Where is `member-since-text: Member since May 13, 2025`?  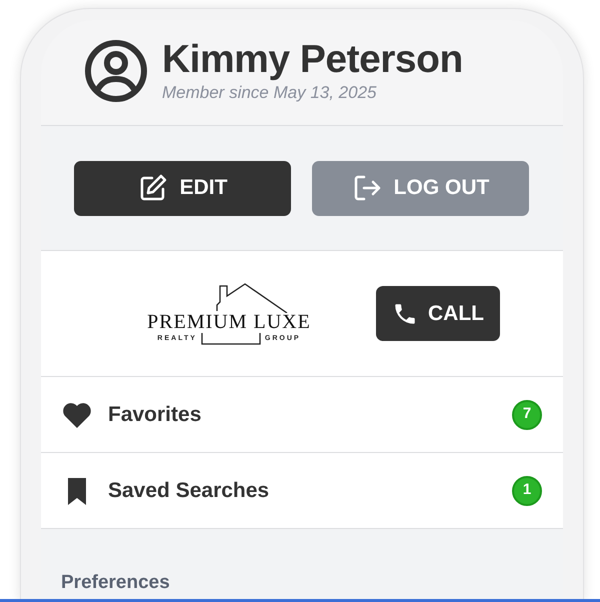 member-since-text: Member since May 13, 2025 is located at coordinates (270, 93).